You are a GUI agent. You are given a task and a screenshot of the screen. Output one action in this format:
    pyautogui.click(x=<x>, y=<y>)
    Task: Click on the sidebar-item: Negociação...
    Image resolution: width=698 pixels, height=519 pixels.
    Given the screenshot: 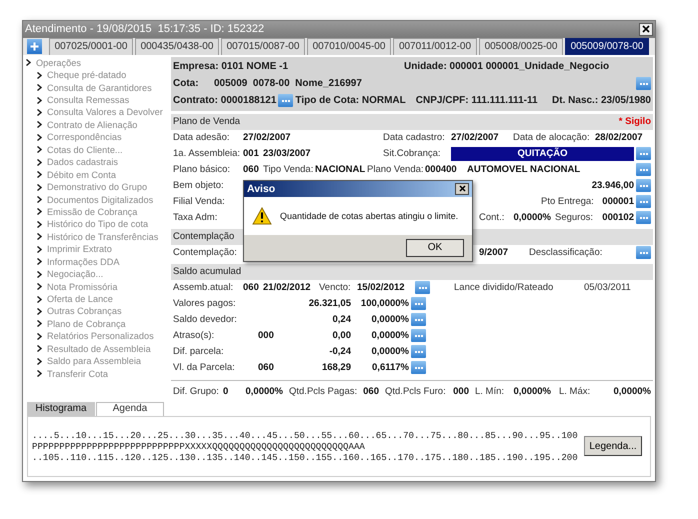 What is the action you would take?
    pyautogui.click(x=75, y=274)
    